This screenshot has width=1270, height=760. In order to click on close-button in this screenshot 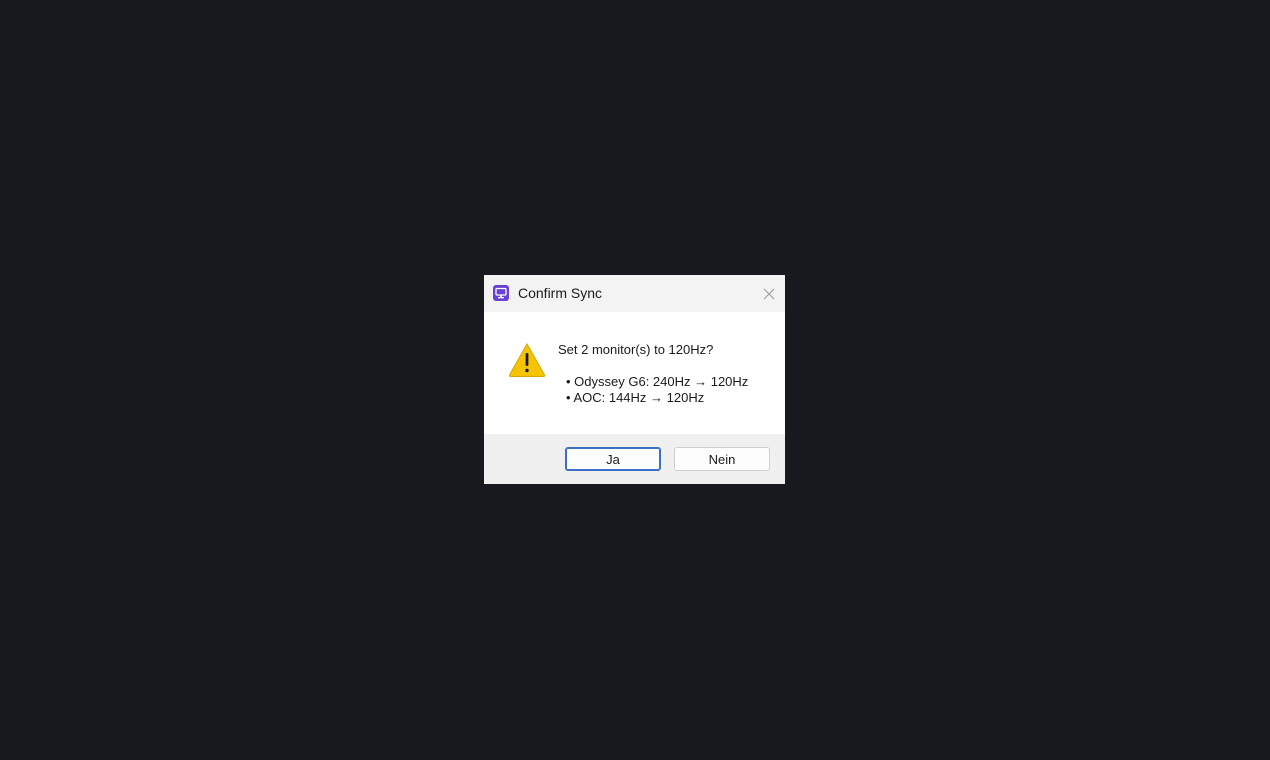, I will do `click(769, 293)`.